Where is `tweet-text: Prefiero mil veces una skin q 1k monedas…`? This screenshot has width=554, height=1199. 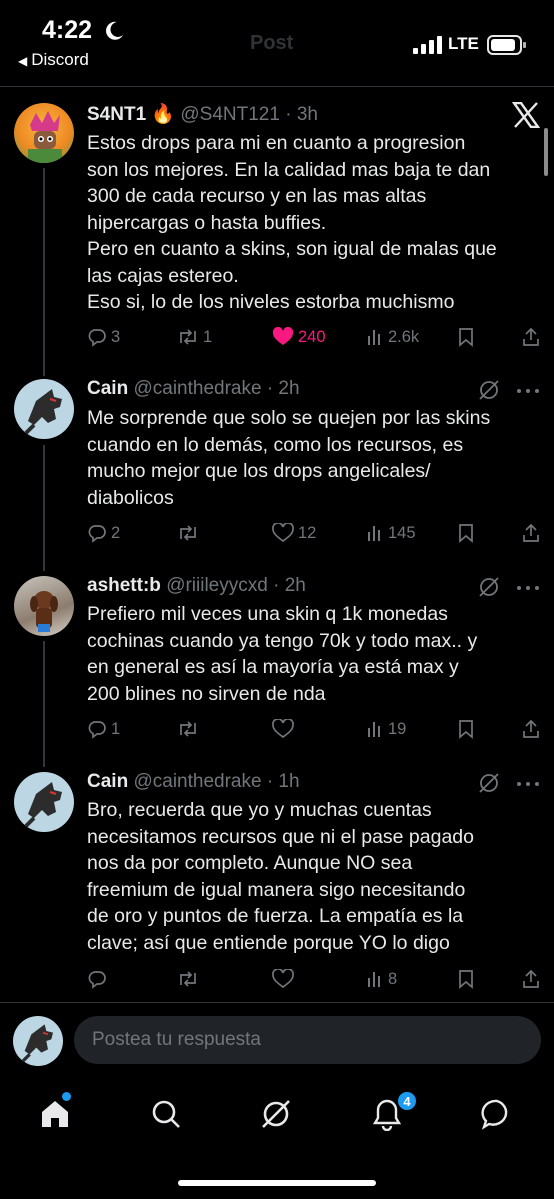
tweet-text: Prefiero mil veces una skin q 1k monedas… is located at coordinates (282, 654).